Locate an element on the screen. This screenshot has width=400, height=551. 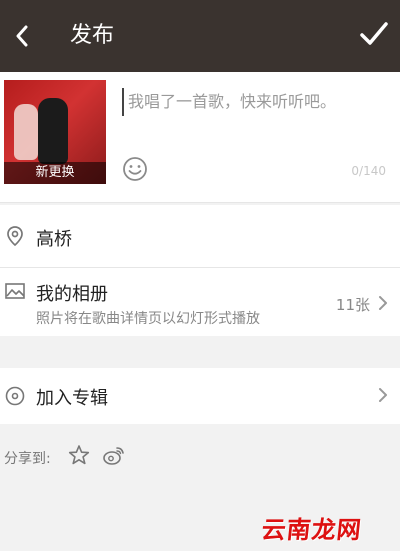
share-label: 分享到: is located at coordinates (27, 459).